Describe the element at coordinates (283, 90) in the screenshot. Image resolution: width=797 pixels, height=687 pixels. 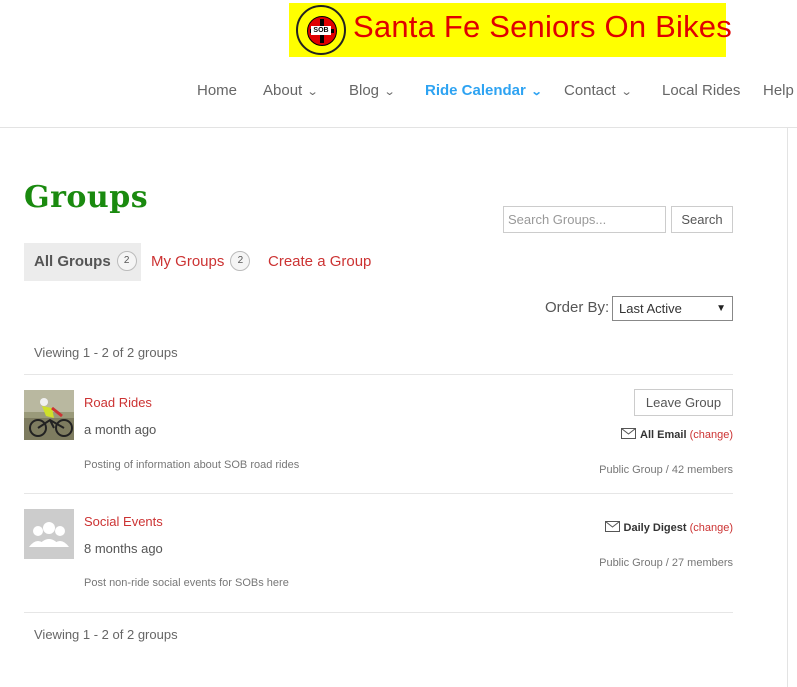
I see `nav-label: About` at that location.